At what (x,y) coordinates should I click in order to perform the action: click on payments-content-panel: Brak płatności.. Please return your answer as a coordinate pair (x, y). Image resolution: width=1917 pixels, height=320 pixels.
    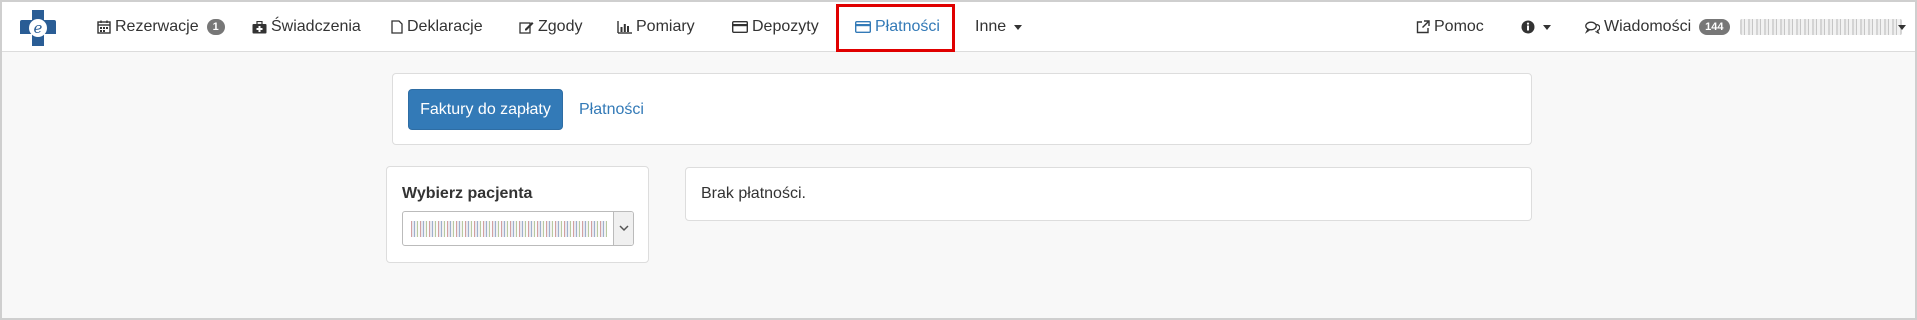
    Looking at the image, I should click on (1108, 194).